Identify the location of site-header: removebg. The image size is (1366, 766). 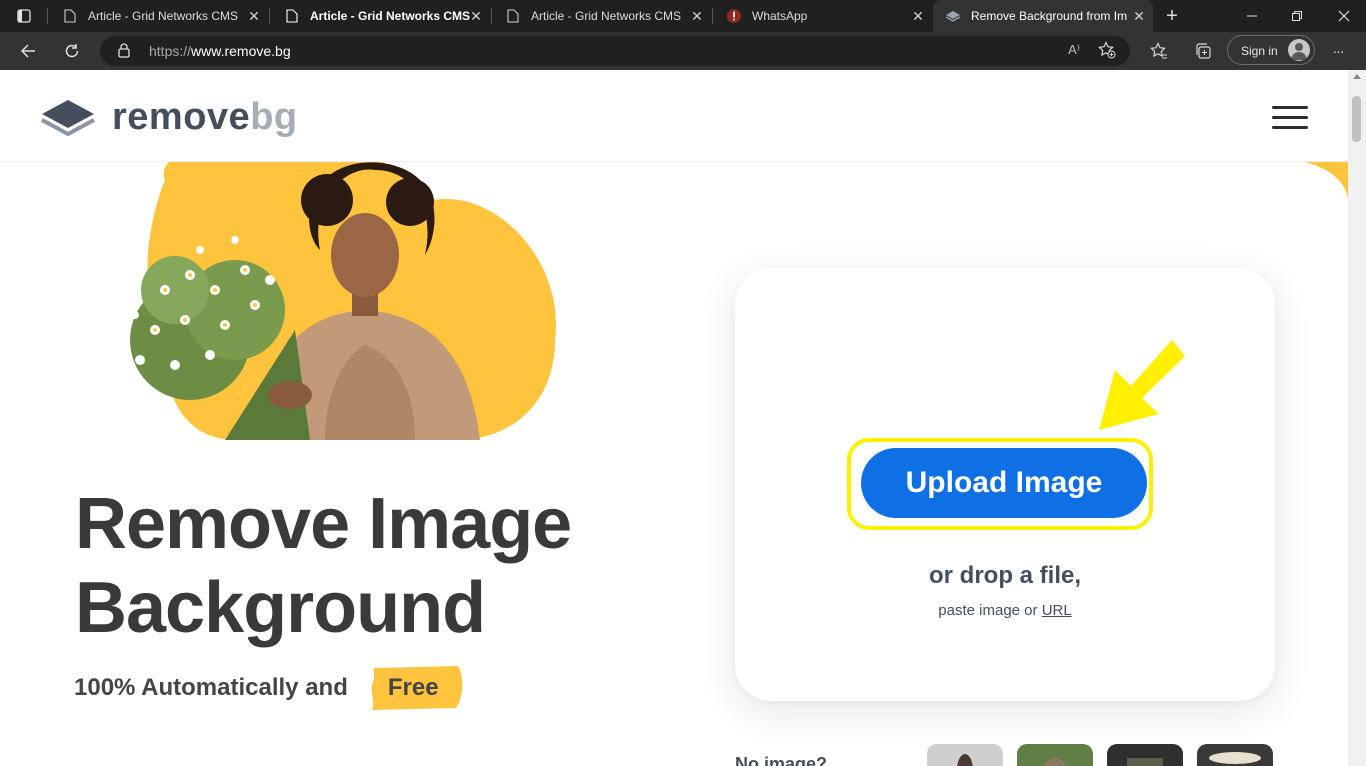
(674, 116).